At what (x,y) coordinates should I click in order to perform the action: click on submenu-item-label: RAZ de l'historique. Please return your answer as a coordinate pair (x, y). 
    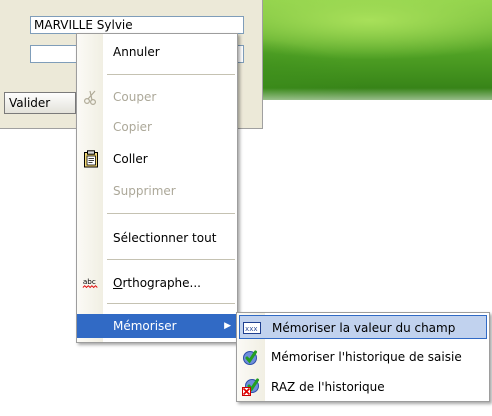
    Looking at the image, I should click on (328, 387).